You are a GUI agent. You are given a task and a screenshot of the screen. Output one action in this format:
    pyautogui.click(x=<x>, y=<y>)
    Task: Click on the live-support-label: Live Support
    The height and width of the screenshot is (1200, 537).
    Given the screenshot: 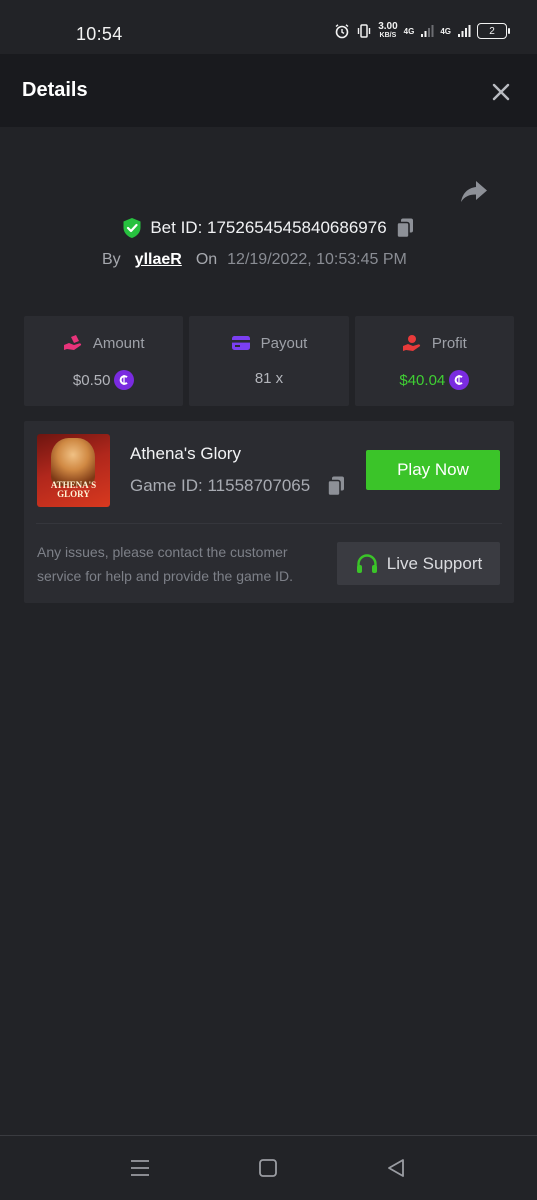 What is the action you would take?
    pyautogui.click(x=434, y=563)
    